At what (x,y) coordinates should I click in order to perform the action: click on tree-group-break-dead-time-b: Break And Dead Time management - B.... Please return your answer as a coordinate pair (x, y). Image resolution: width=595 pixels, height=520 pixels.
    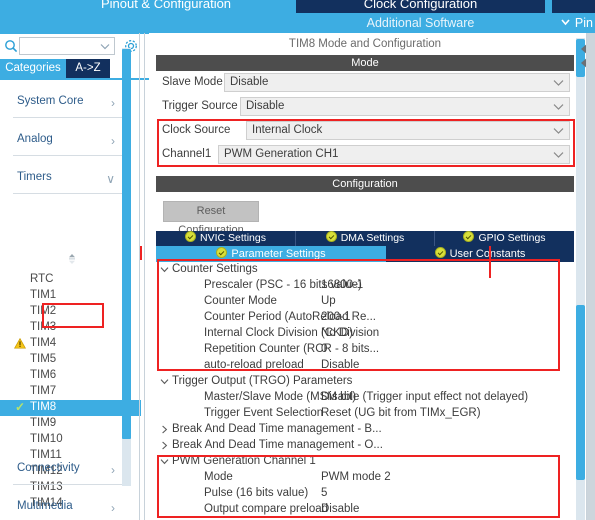
    Looking at the image, I should click on (361, 430).